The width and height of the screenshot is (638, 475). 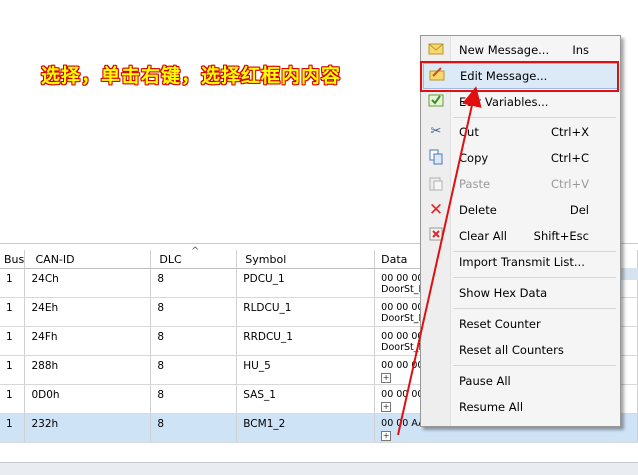 I want to click on annotation-arrow, so click(x=439, y=261).